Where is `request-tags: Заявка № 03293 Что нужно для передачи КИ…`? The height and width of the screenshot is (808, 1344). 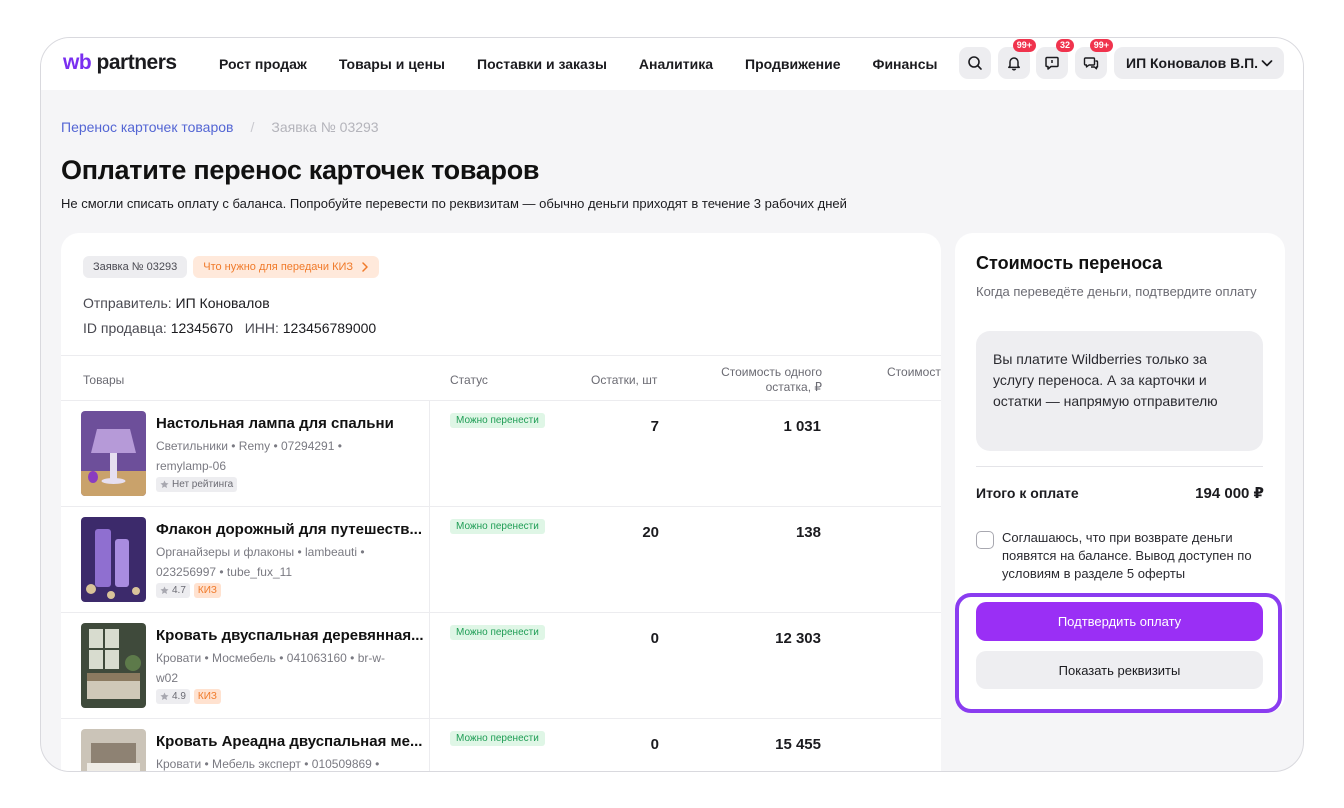 request-tags: Заявка № 03293 Что нужно для передачи КИ… is located at coordinates (231, 267).